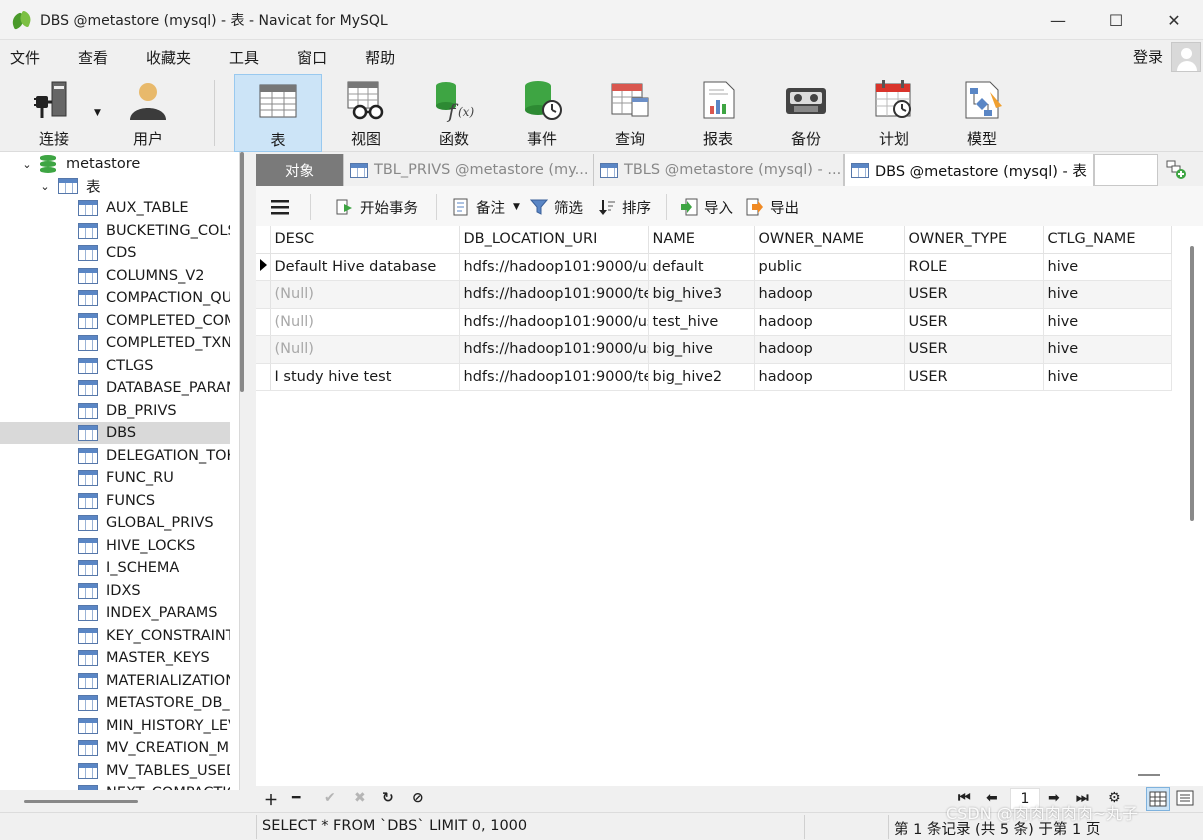 The width and height of the screenshot is (1203, 840). Describe the element at coordinates (312, 57) in the screenshot. I see `menu-window: 窗口` at that location.